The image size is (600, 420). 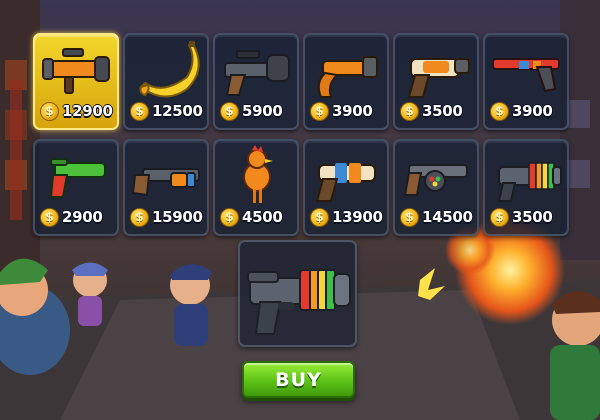 I want to click on price-amount: 15900, so click(x=177, y=217).